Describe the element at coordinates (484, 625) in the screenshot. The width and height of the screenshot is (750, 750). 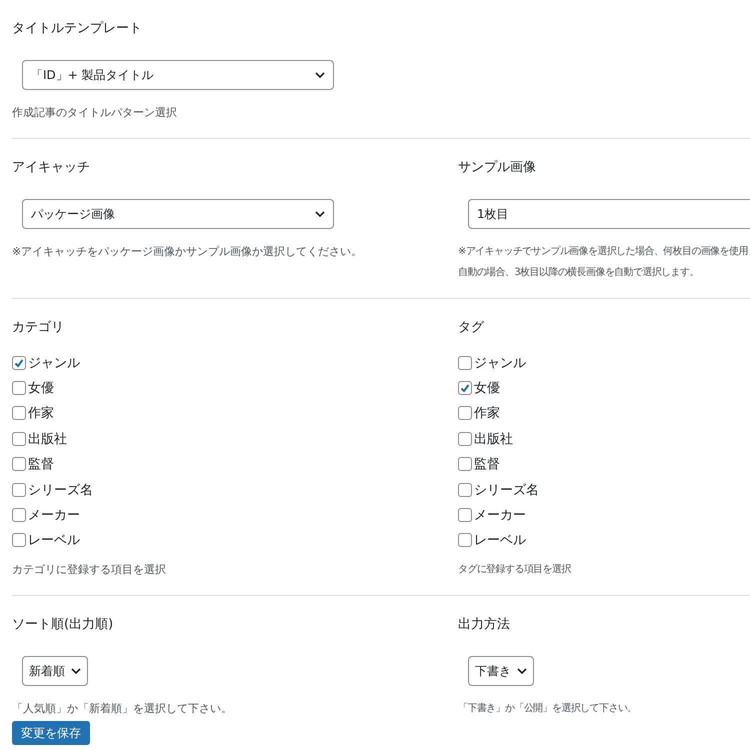
I see `field-label: 出力方法` at that location.